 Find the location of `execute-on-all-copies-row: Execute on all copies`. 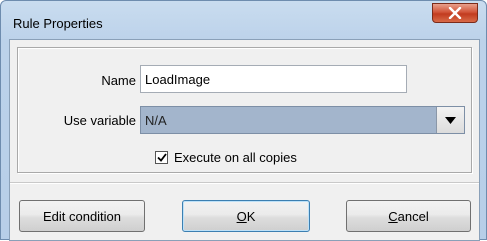

execute-on-all-copies-row: Execute on all copies is located at coordinates (226, 157).